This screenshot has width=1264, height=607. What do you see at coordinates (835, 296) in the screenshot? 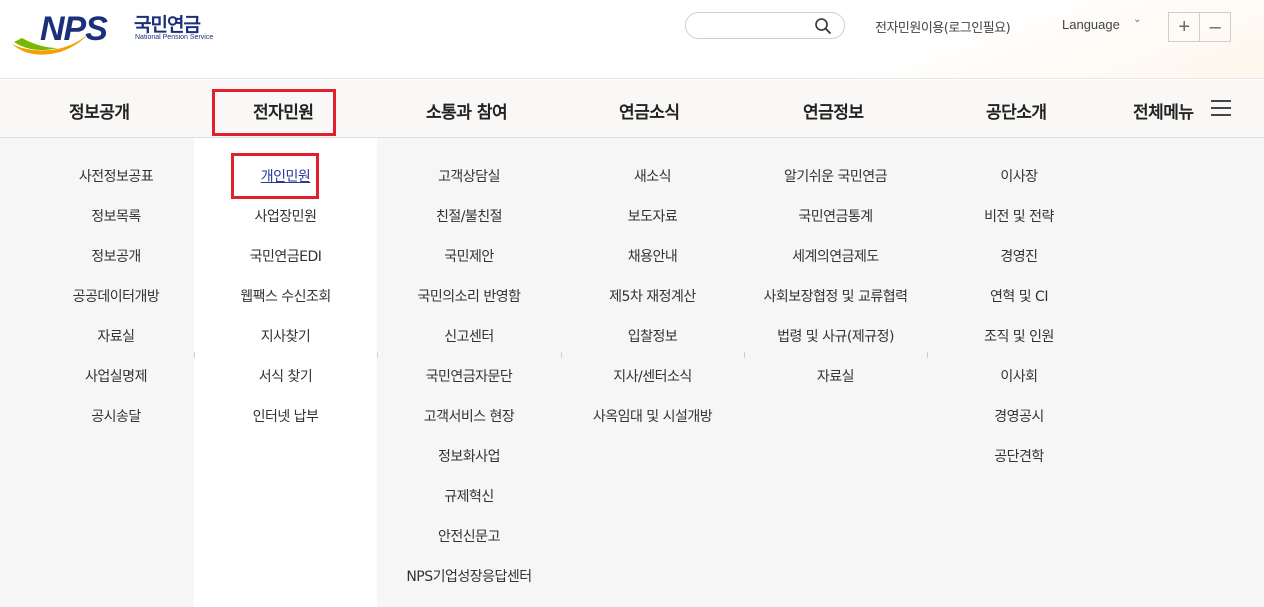
I see `submenu-item: 사회보장협정 및 교류협력` at bounding box center [835, 296].